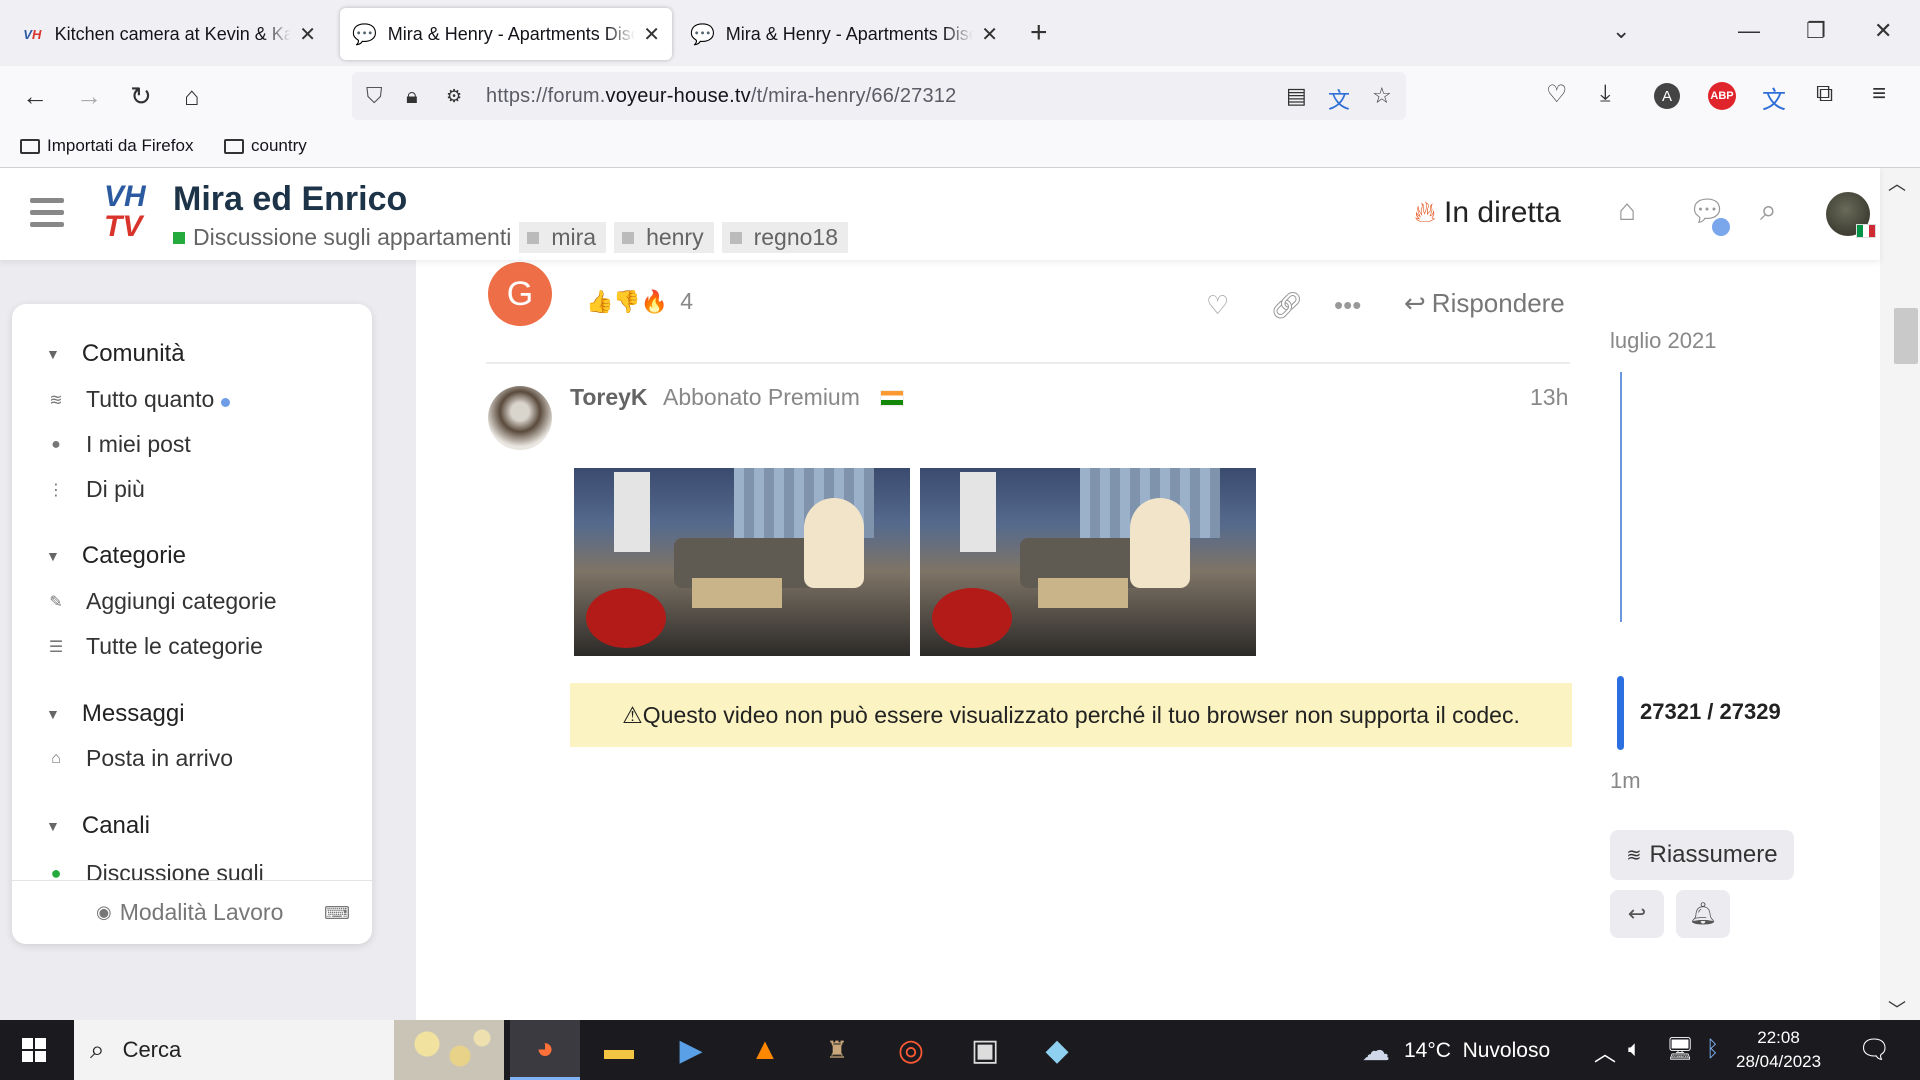 The image size is (1920, 1080). I want to click on user-avatar-g: G, so click(520, 294).